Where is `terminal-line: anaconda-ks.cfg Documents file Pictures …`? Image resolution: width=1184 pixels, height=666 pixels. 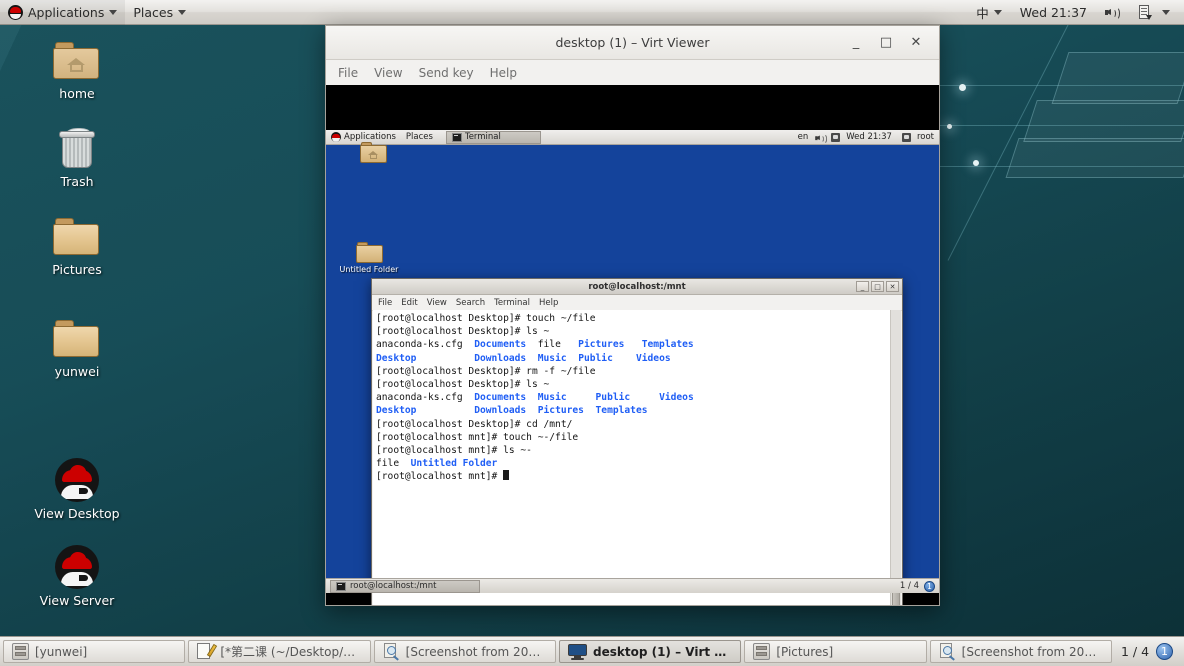 terminal-line: anaconda-ks.cfg Documents file Pictures … is located at coordinates (535, 345).